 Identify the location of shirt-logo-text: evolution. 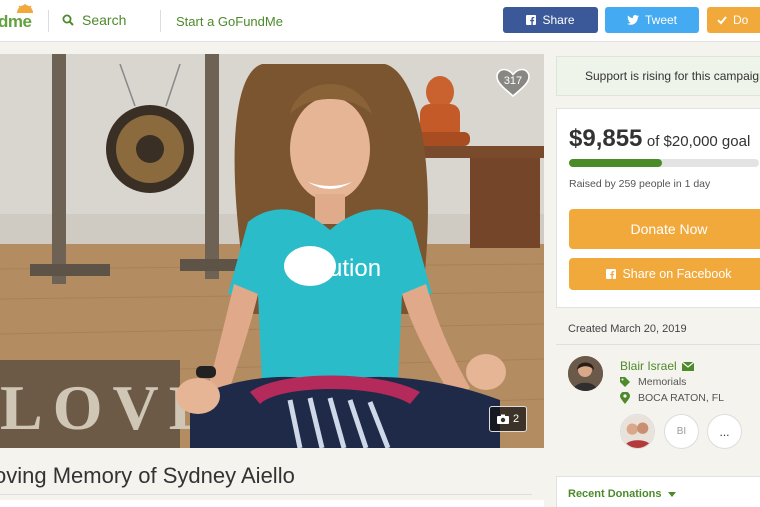
(333, 268).